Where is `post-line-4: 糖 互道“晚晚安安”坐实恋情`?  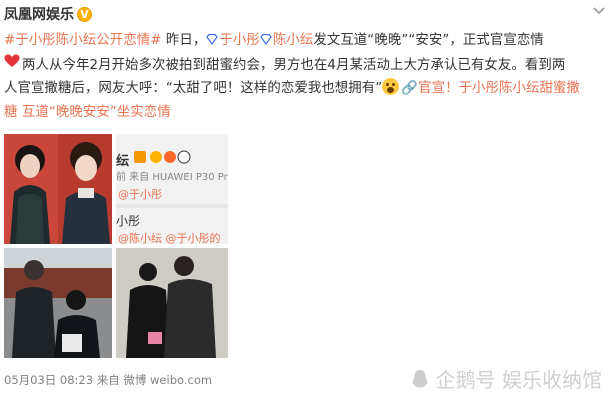
post-line-4: 糖 互道“晚晚安安”坐实恋情 is located at coordinates (305, 113).